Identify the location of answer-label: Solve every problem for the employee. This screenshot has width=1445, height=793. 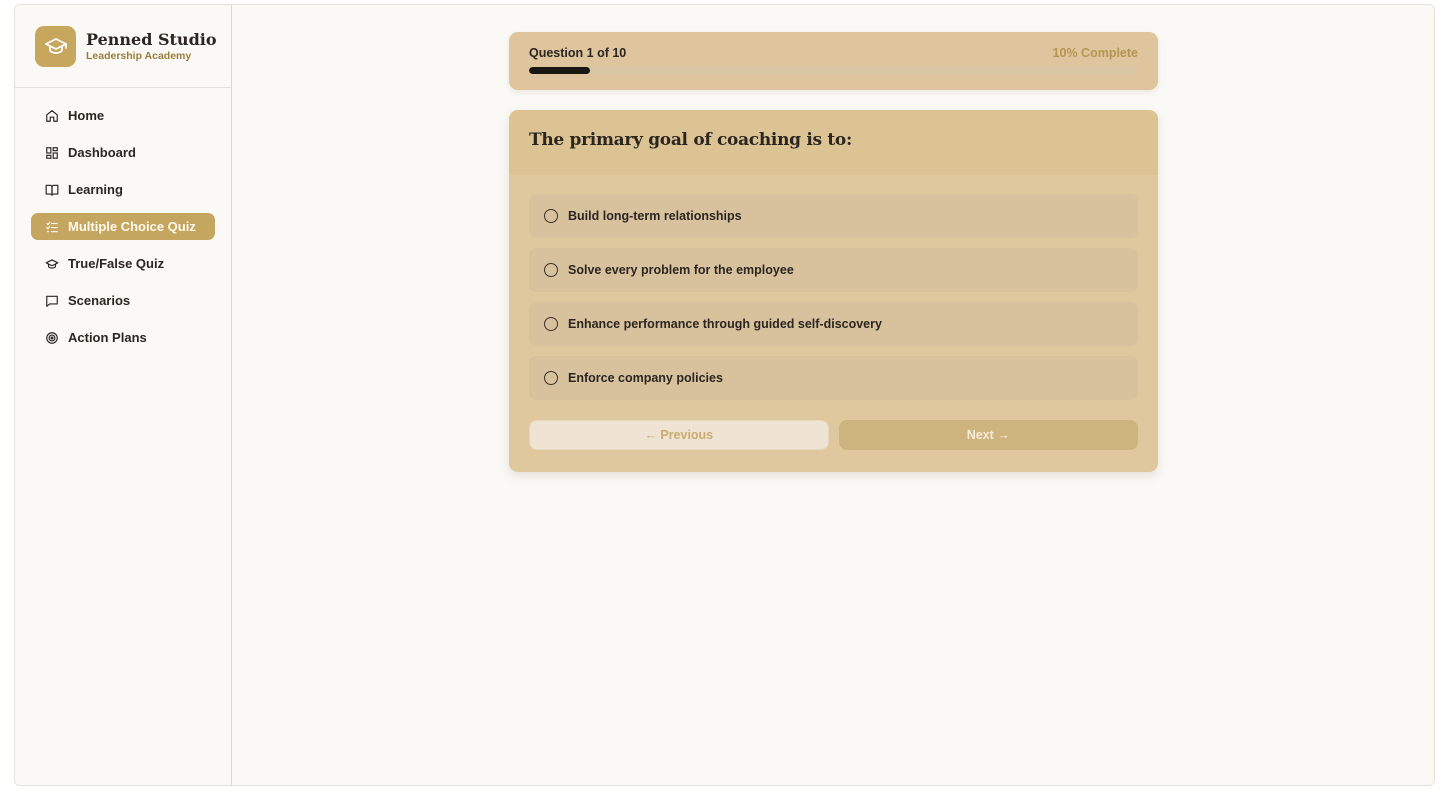
(681, 270).